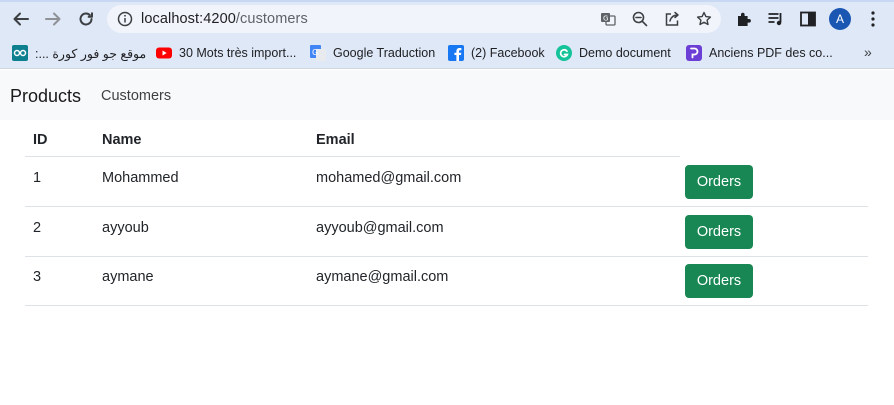 This screenshot has width=894, height=405. I want to click on site-info-icon, so click(125, 19).